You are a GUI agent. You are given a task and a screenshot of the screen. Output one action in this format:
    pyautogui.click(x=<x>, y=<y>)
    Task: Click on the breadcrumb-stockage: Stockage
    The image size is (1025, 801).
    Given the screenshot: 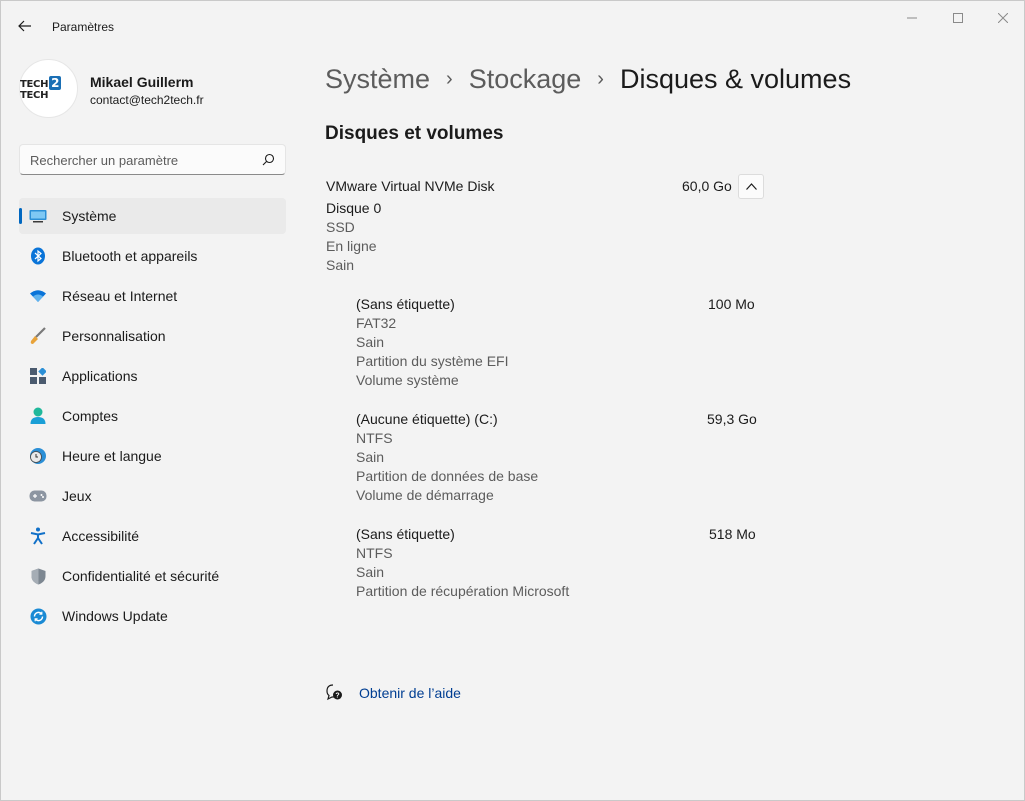 What is the action you would take?
    pyautogui.click(x=525, y=79)
    